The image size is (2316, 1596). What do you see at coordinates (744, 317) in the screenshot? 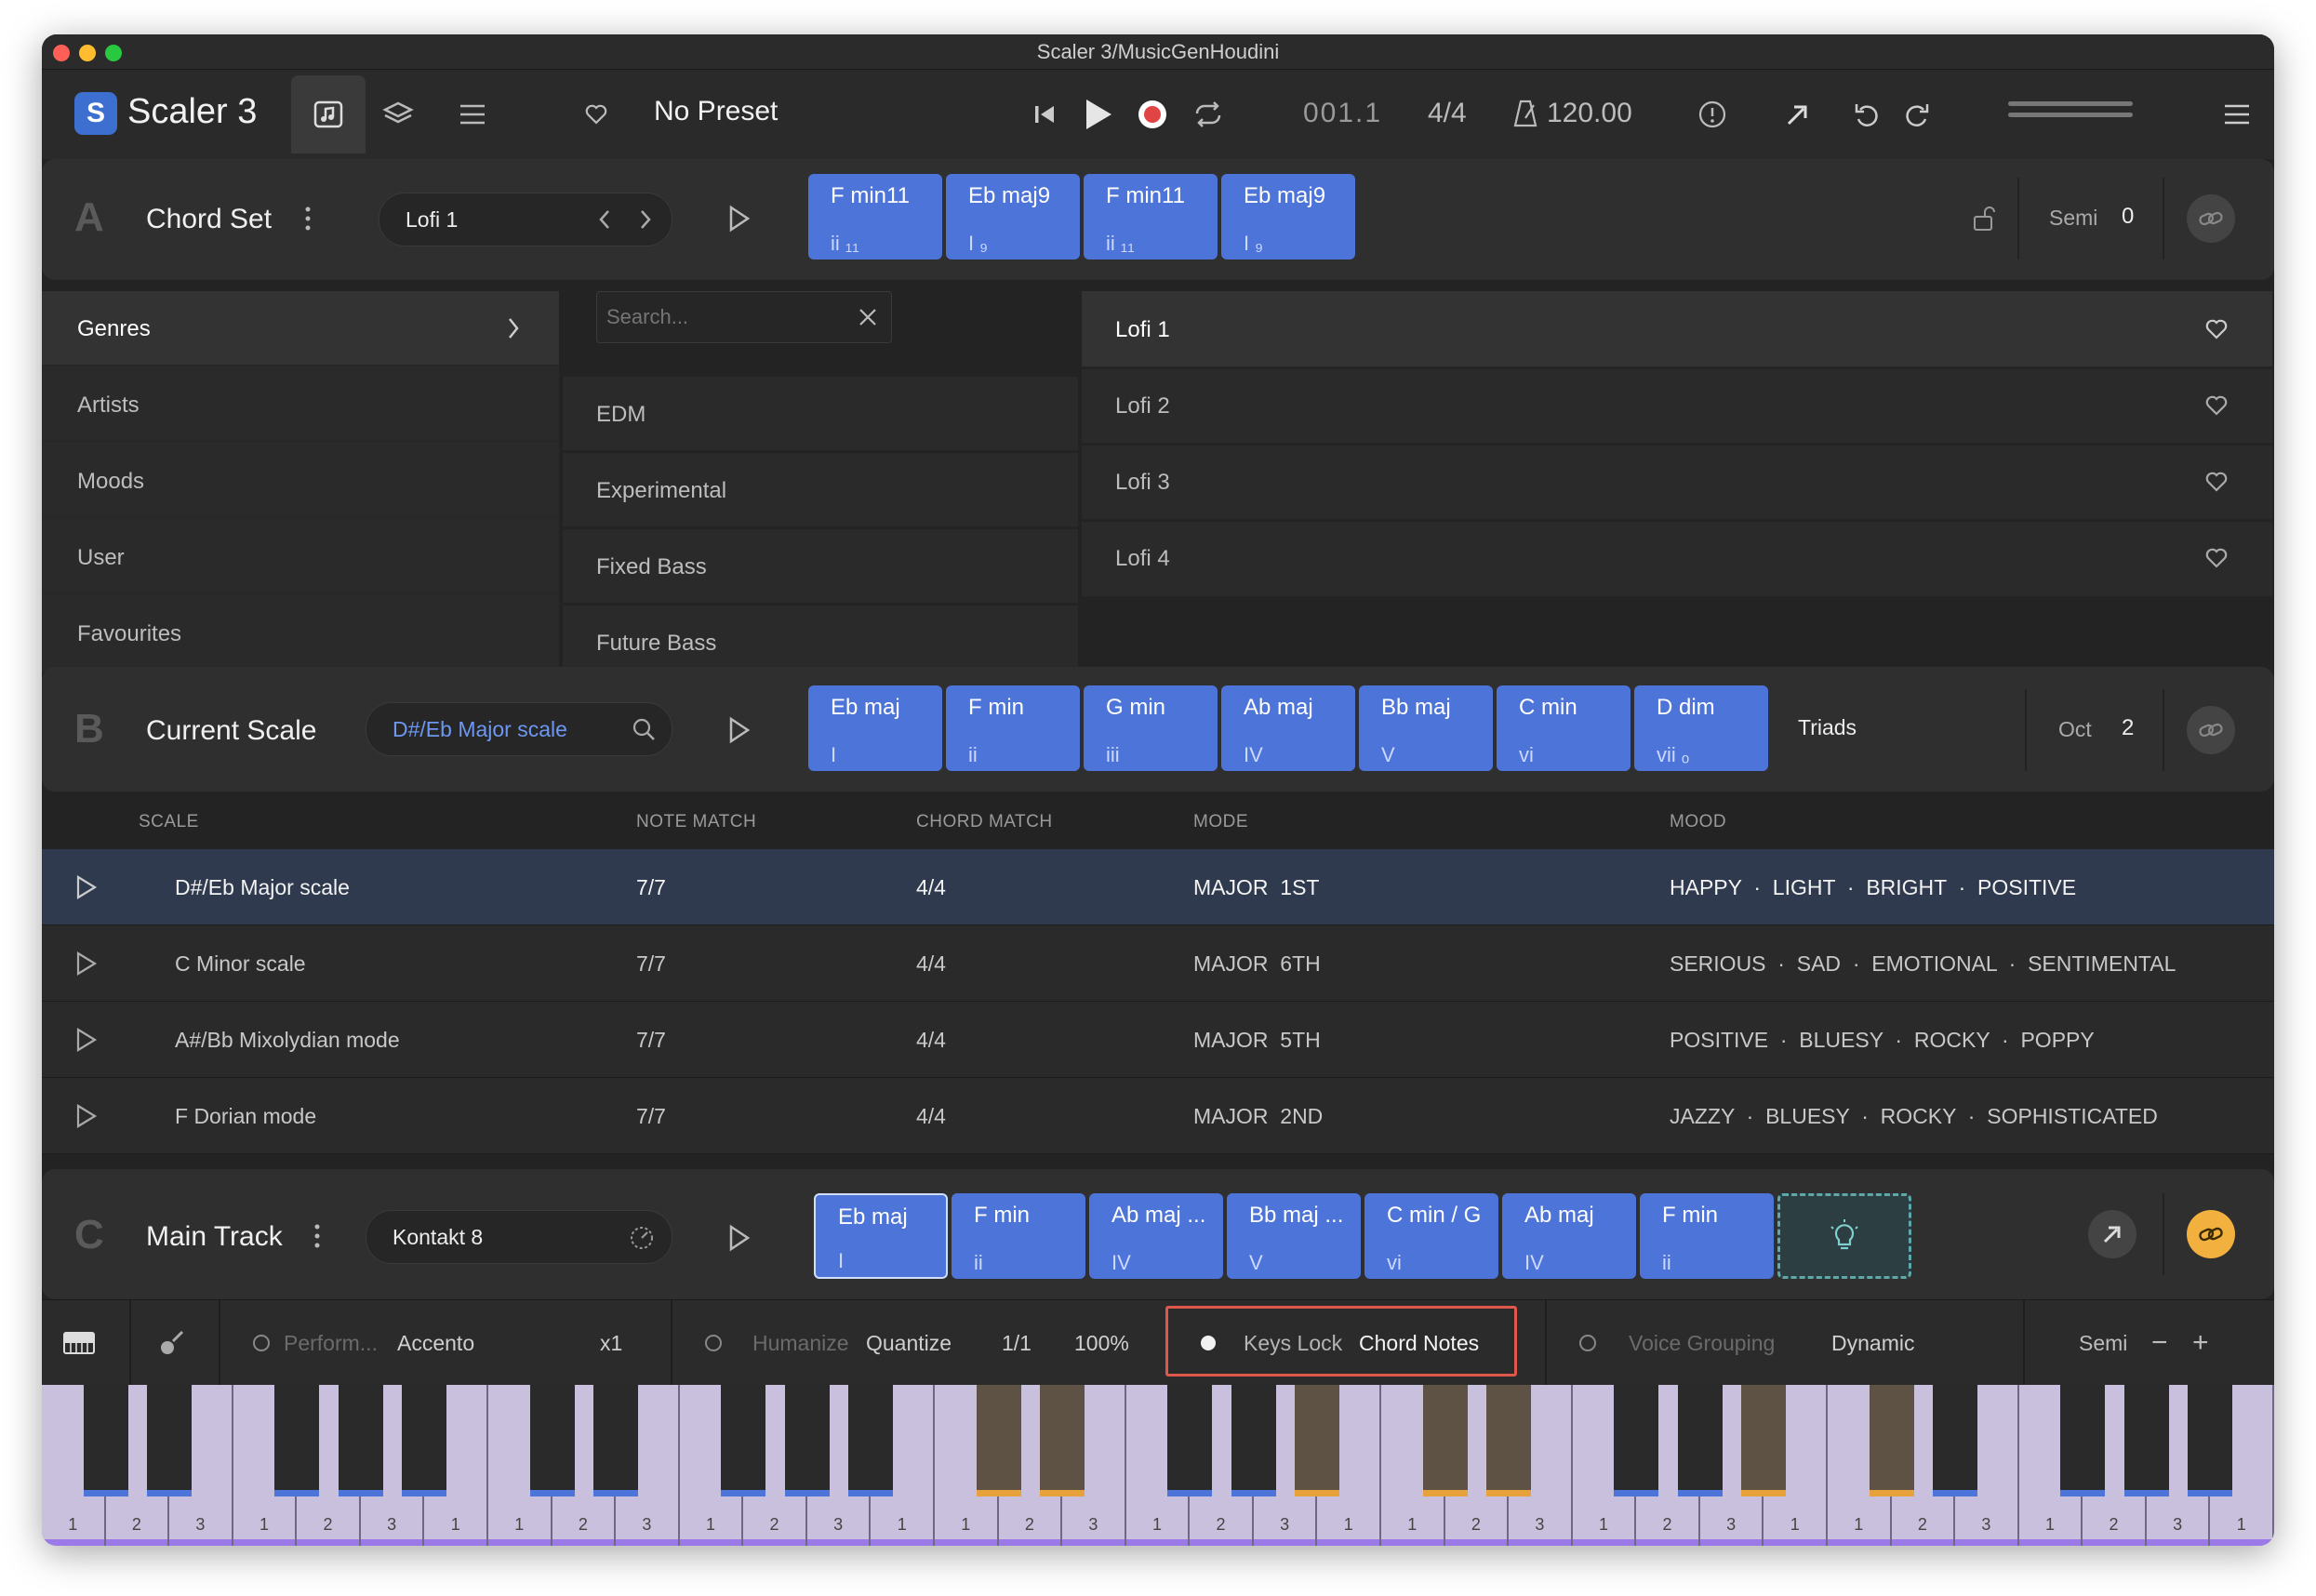
I see `search-field` at bounding box center [744, 317].